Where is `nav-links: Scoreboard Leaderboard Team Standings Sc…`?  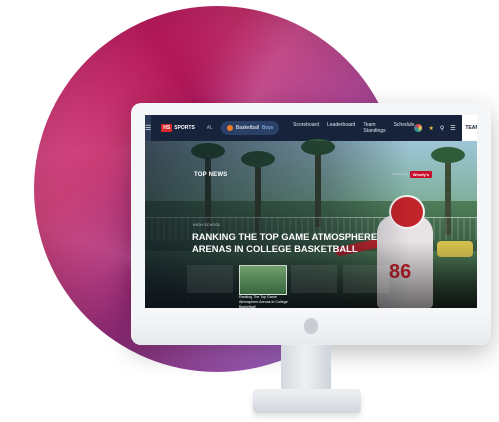 nav-links: Scoreboard Leaderboard Team Standings Sc… is located at coordinates (353, 128).